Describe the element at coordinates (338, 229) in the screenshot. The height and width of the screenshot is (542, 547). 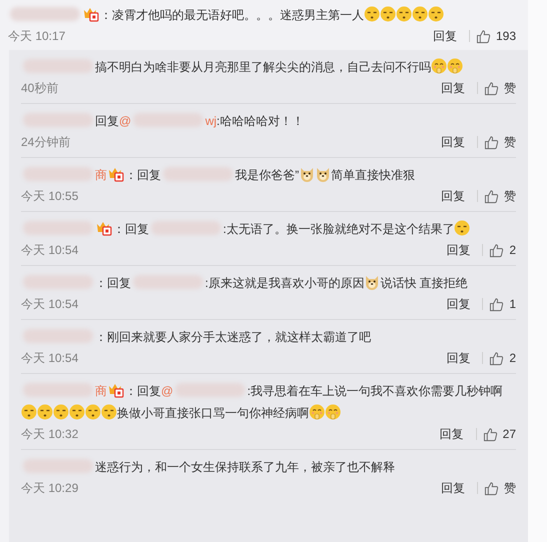
I see `comment-text: :太无语了。换一张脸就绝对不是这个结果了` at that location.